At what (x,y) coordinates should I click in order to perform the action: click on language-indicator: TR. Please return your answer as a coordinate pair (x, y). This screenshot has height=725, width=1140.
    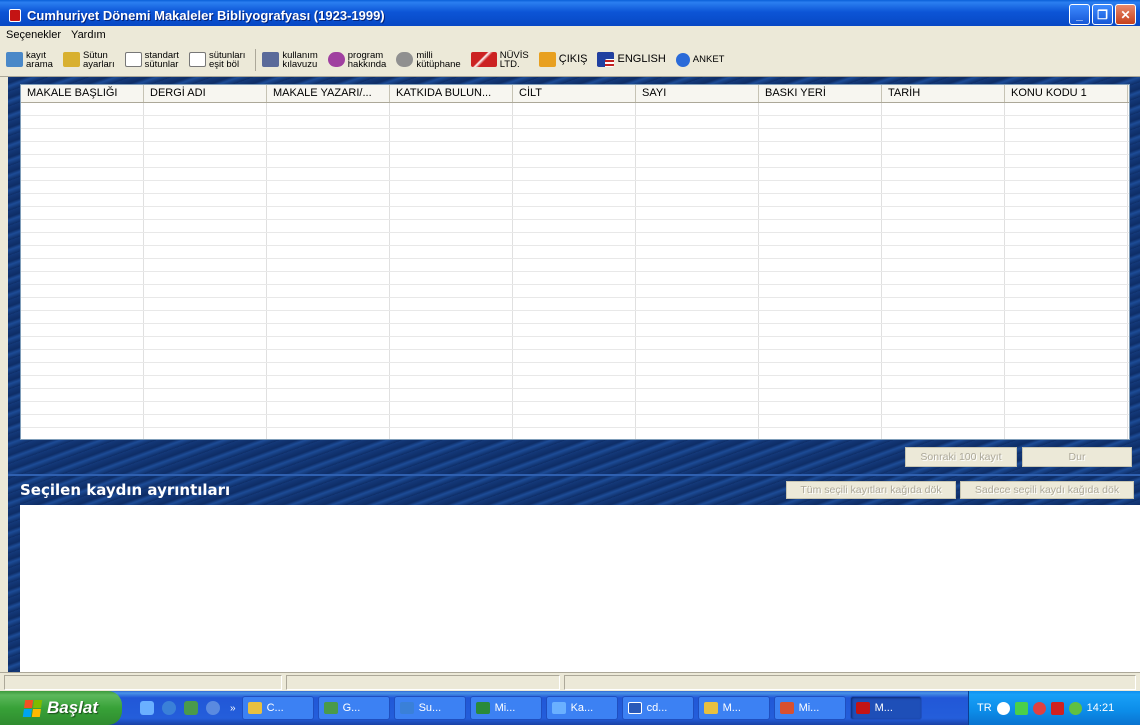
    Looking at the image, I should click on (984, 708).